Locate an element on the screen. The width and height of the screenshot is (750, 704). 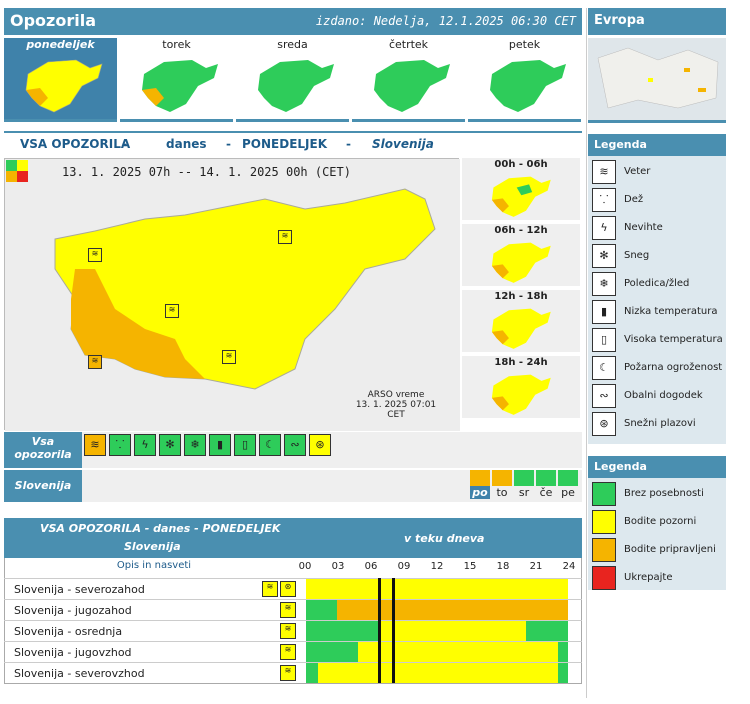
table-row: Slovenija - jugovzhod ≋ is located at coordinates (293, 651).